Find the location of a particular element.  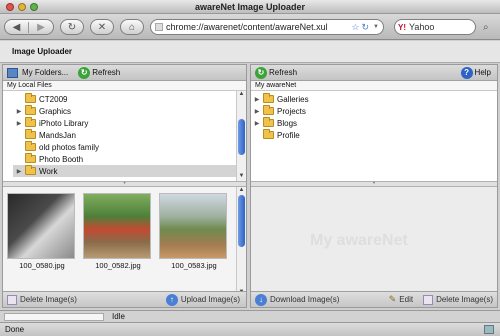

url-dropdown-icon: ▼ is located at coordinates (376, 27).